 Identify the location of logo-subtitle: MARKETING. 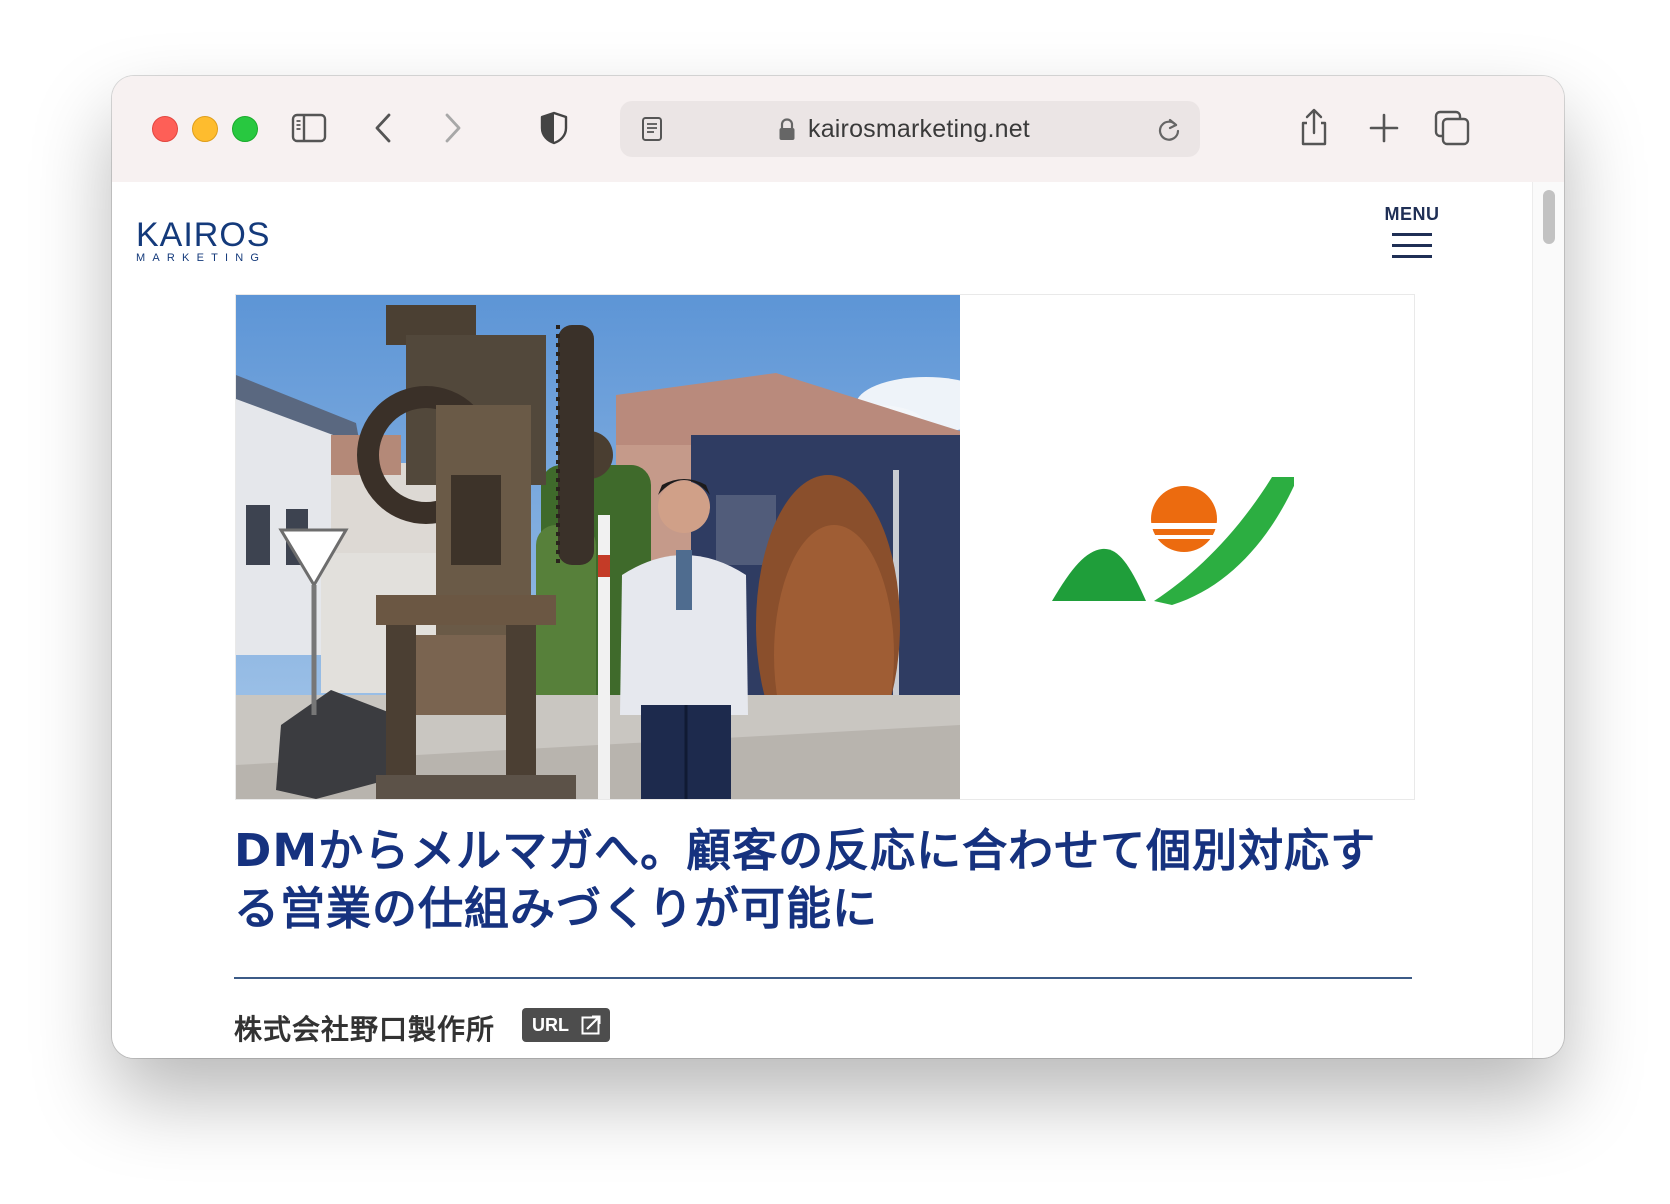
(201, 258).